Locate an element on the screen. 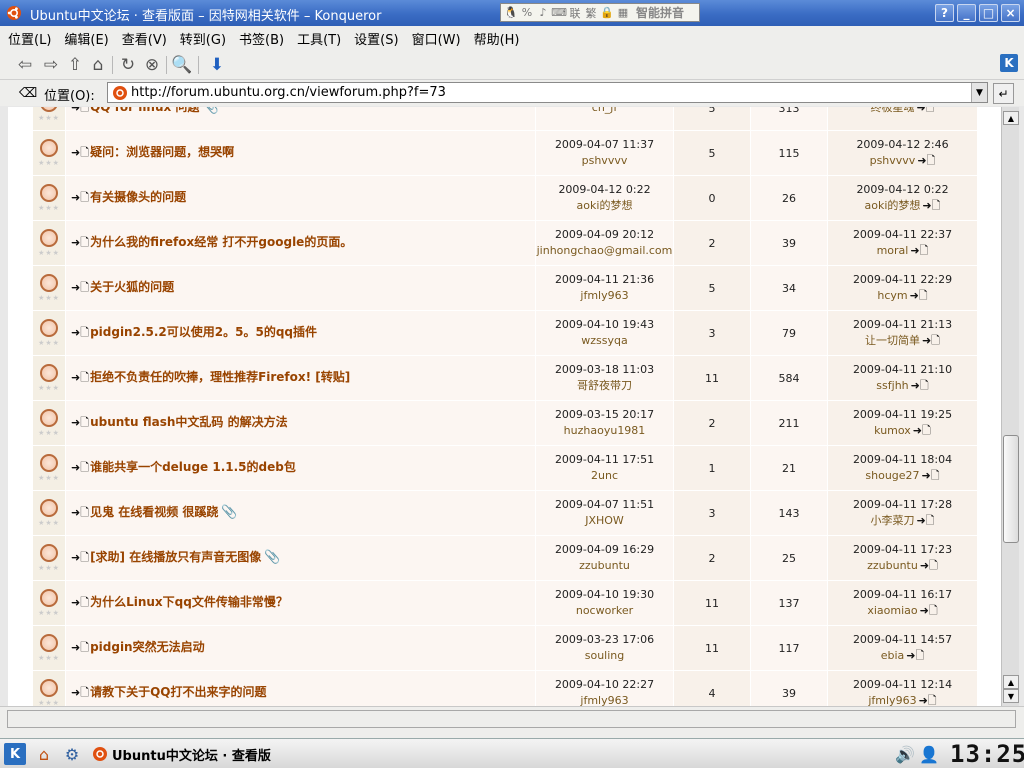  last-post-user: hcym is located at coordinates (892, 295).